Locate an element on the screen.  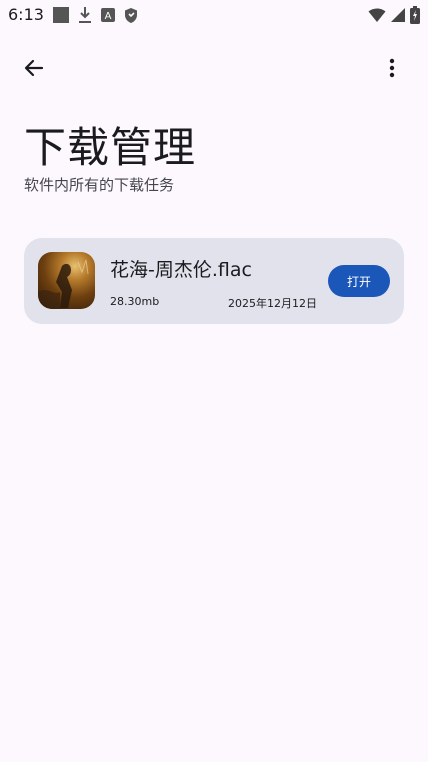
page-title: 下载管理 is located at coordinates (110, 147).